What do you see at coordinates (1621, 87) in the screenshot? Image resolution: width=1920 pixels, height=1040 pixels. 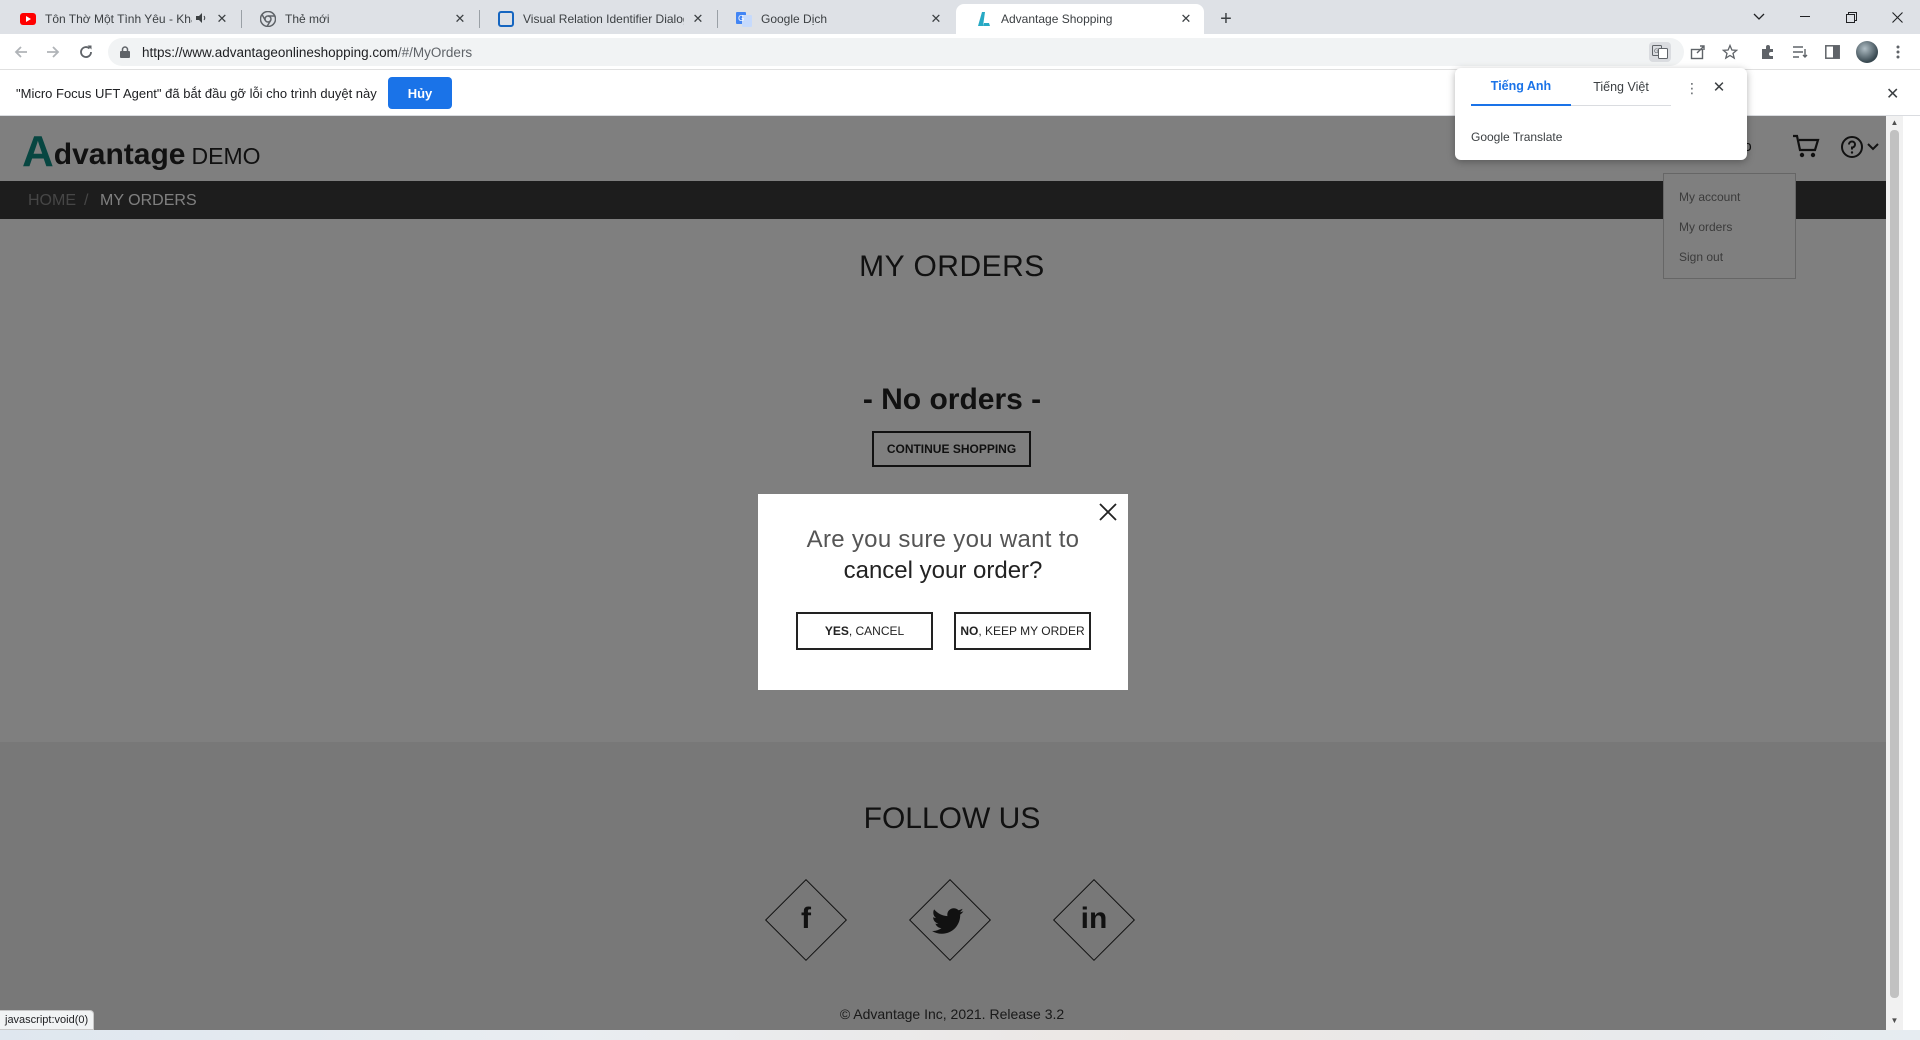 I see `translate-tab-target: Tiếng Việt` at bounding box center [1621, 87].